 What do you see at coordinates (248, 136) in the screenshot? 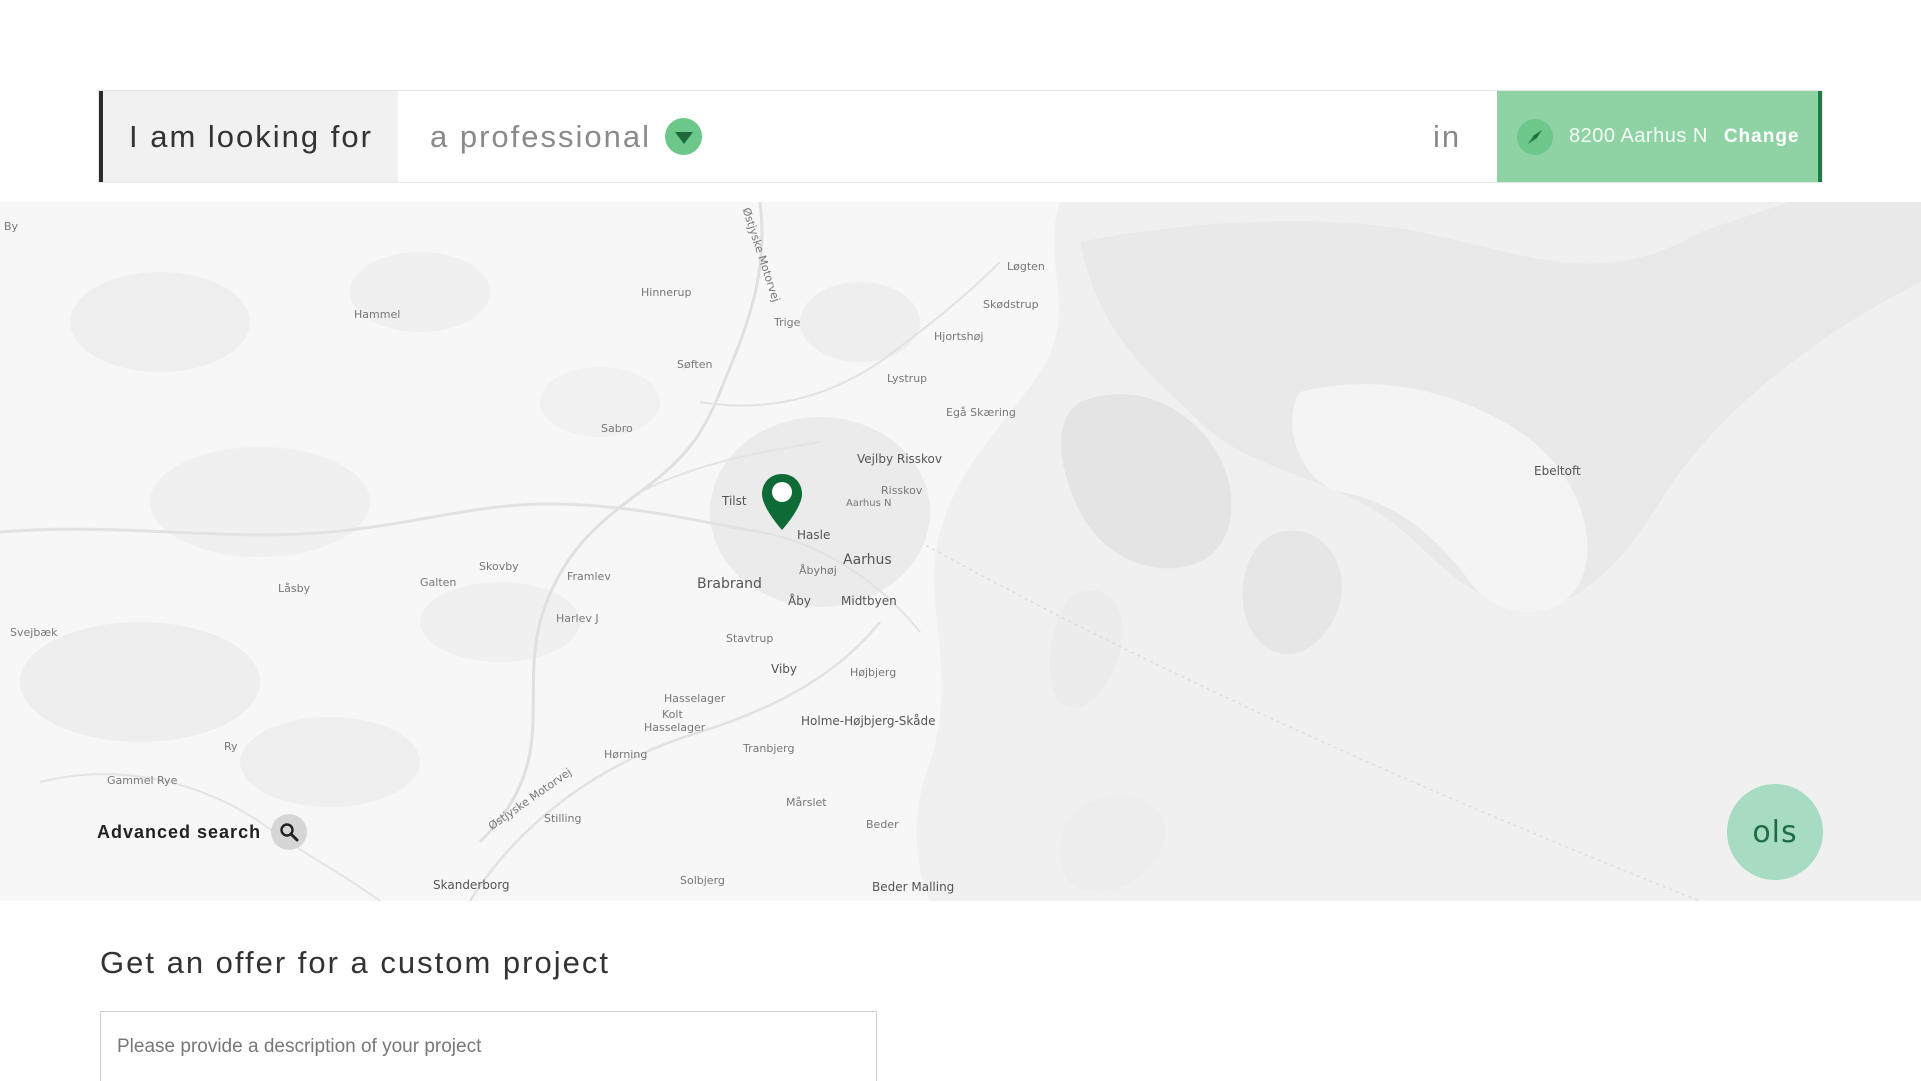
I see `search-prefix-label: I am looking for` at bounding box center [248, 136].